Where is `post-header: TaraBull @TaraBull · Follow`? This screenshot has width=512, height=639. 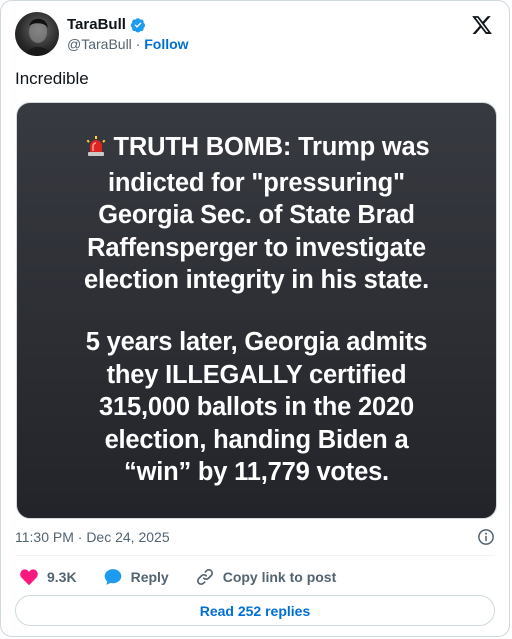
post-header: TaraBull @TaraBull · Follow is located at coordinates (255, 34).